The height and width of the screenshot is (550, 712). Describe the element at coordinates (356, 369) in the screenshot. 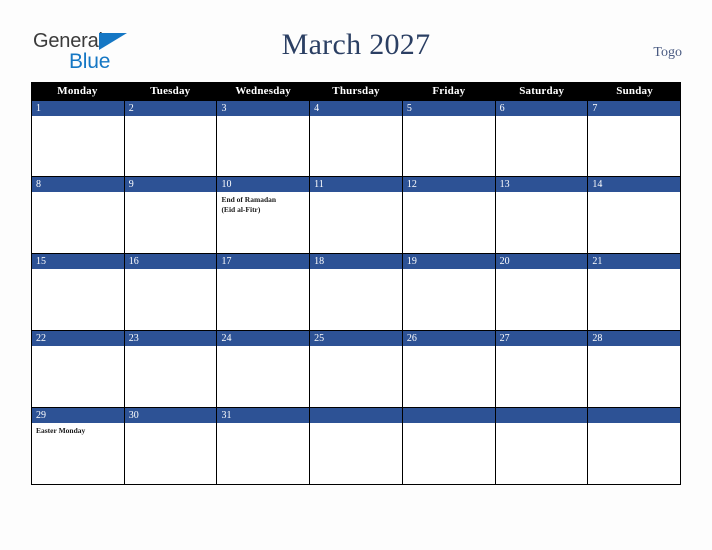

I see `day-cell-25: 25` at that location.